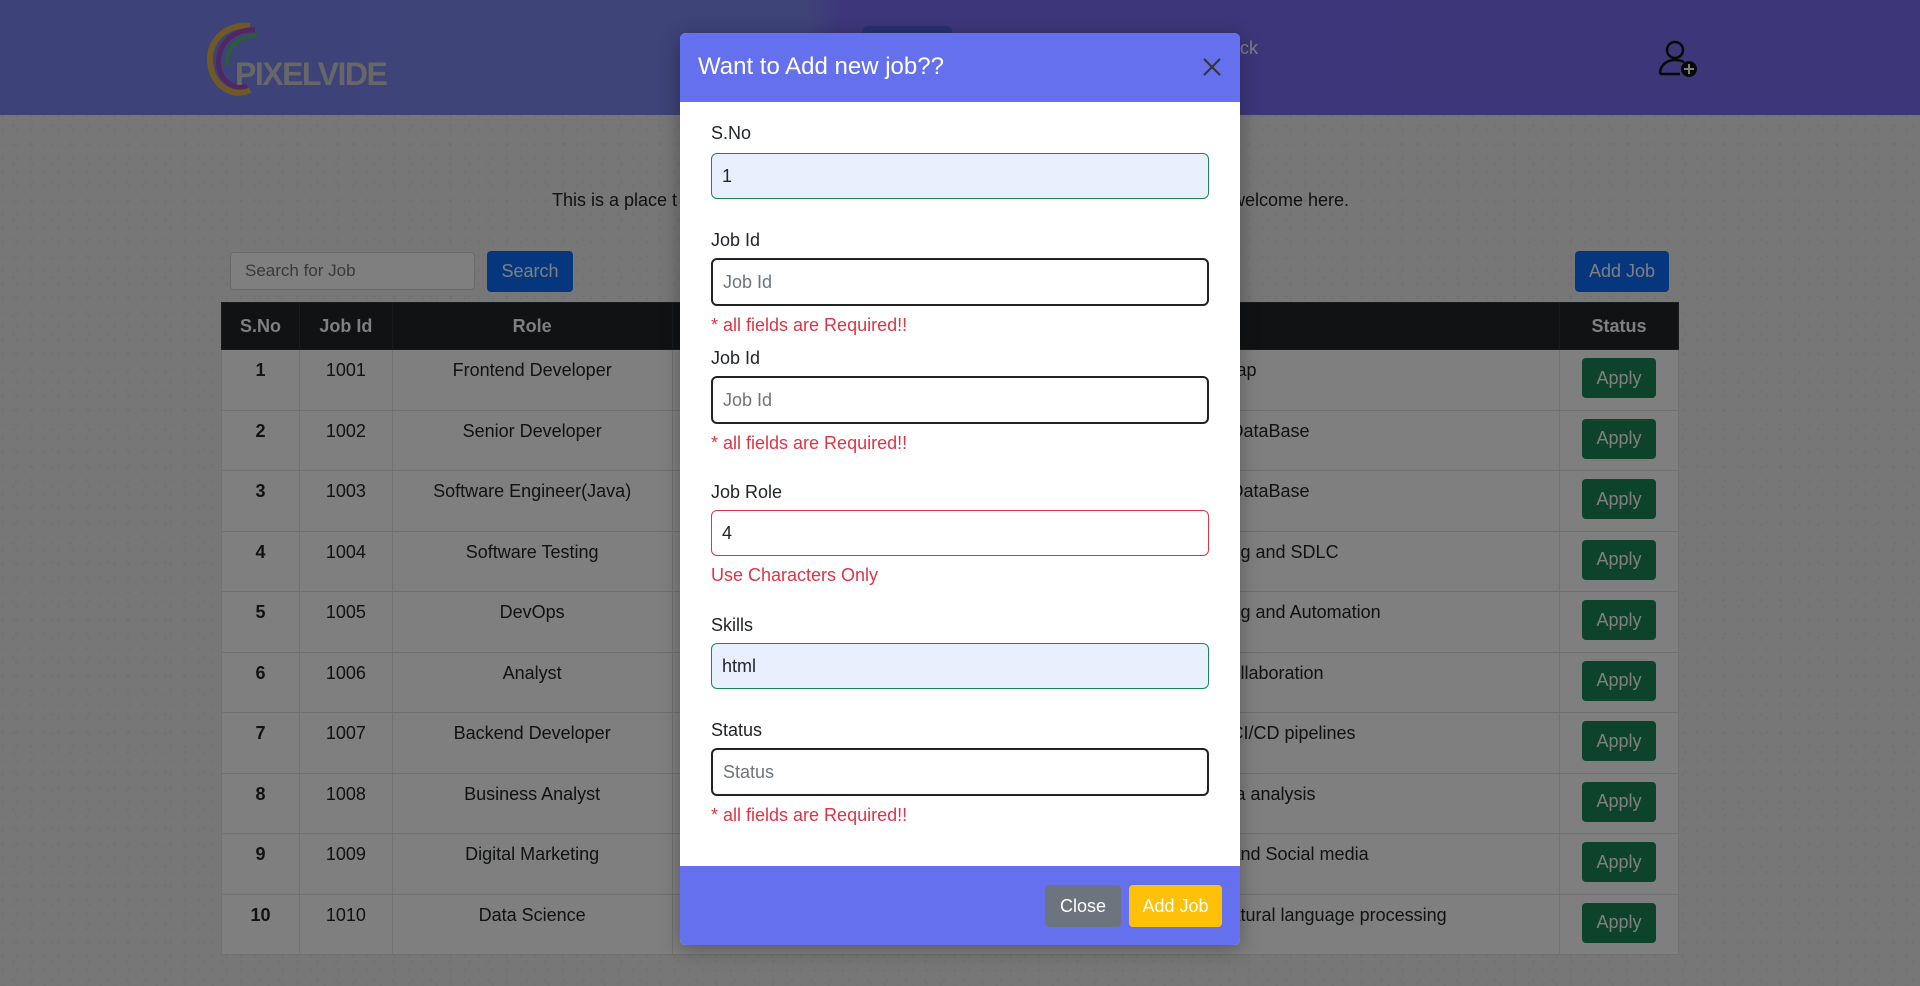  What do you see at coordinates (960, 772) in the screenshot?
I see `status-field` at bounding box center [960, 772].